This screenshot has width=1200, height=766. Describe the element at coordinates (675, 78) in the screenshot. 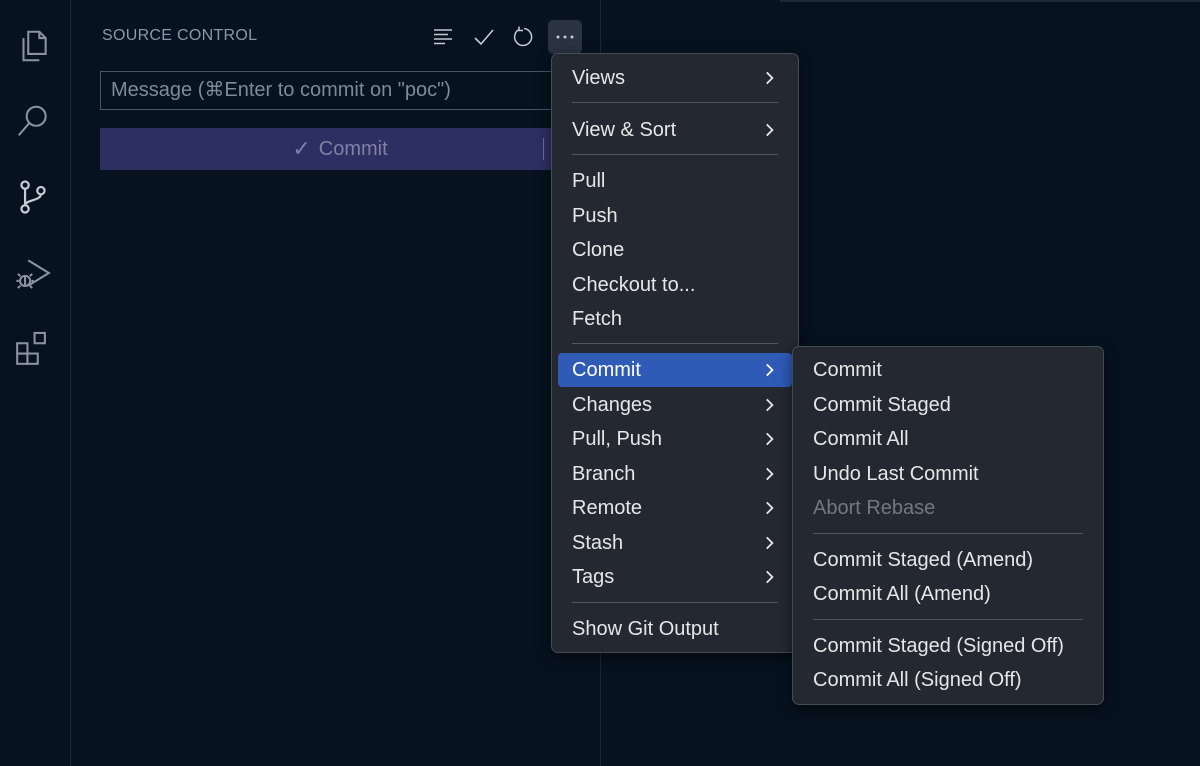

I see `menu-item-views: Views` at that location.